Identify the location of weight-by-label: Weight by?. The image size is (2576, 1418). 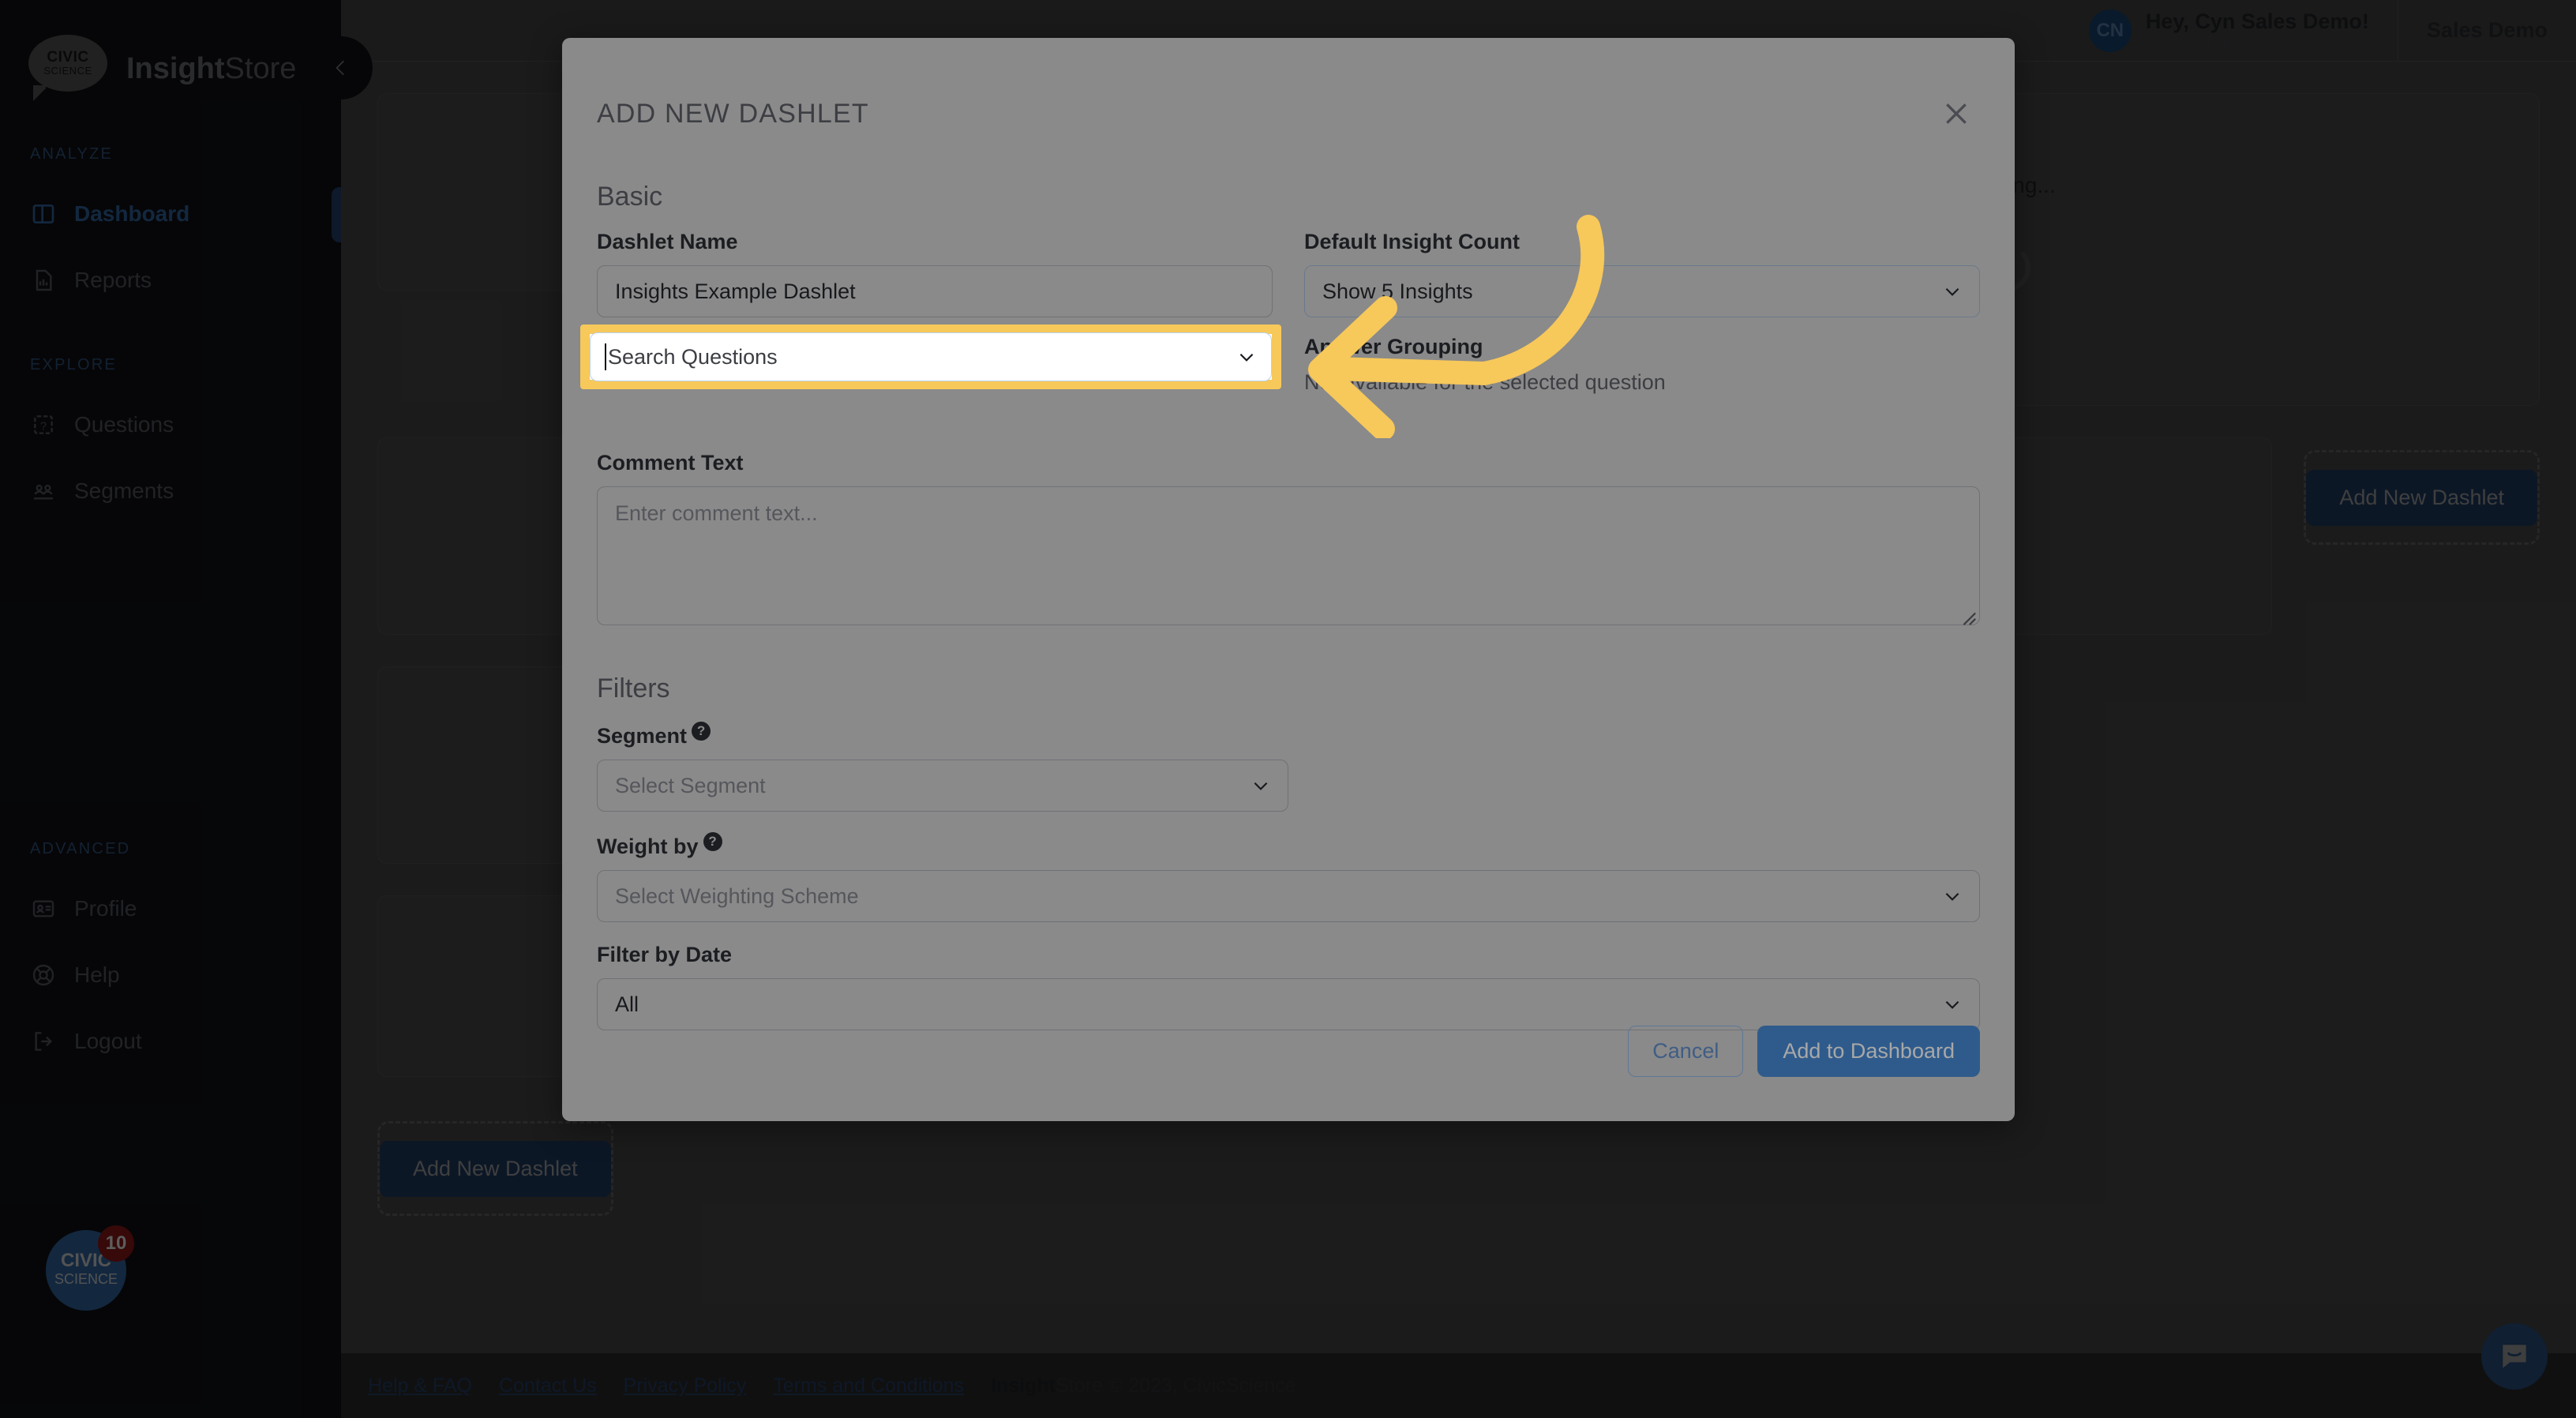
(1288, 845).